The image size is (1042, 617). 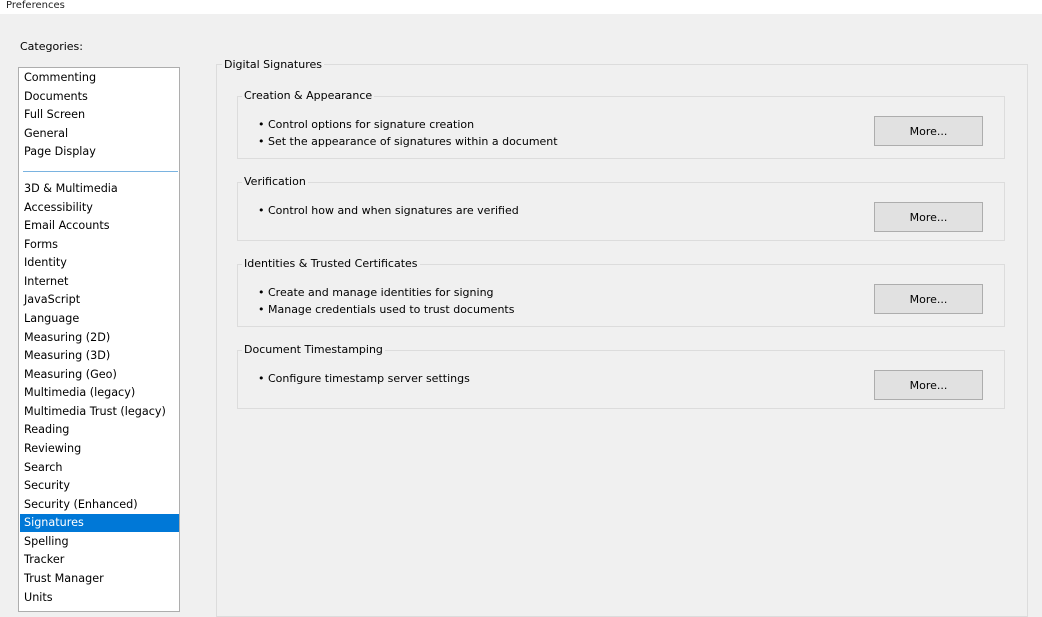 I want to click on category-item-reading: Reading, so click(x=99, y=430).